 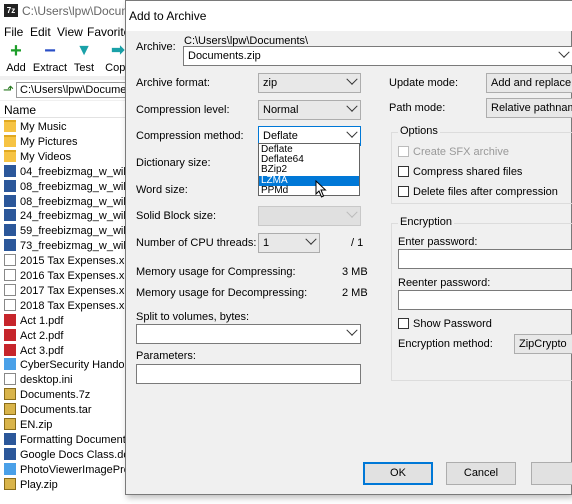 I want to click on path-mode-select: Relative pathnames, so click(x=529, y=108).